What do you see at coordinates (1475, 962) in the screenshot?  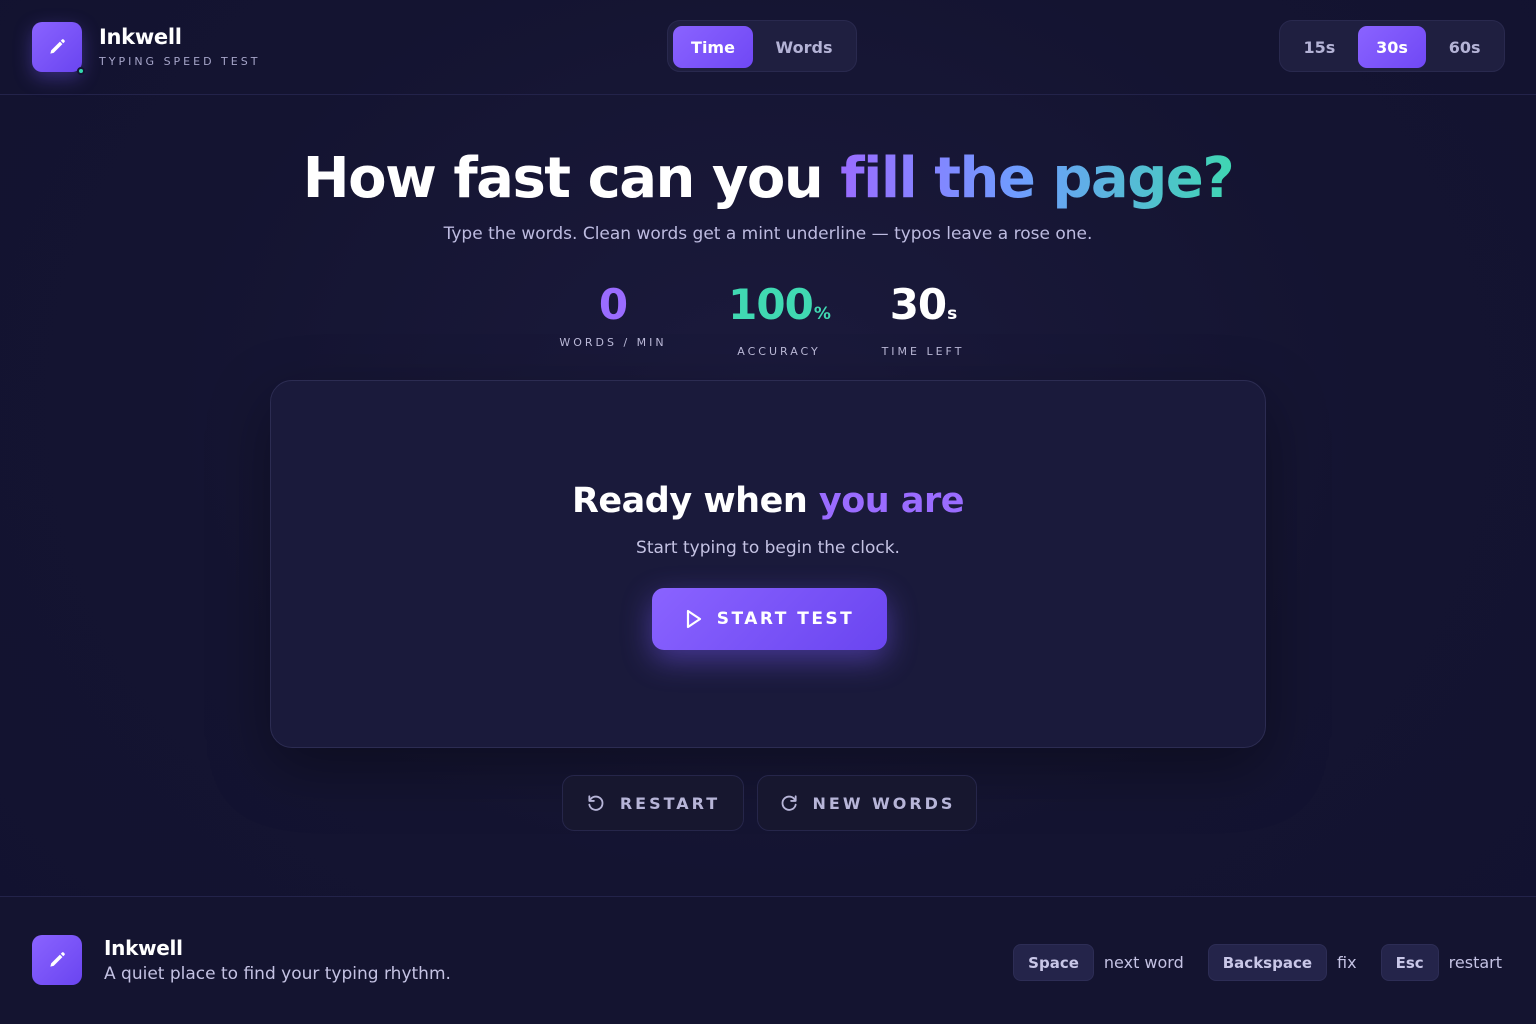 I see `shortcut-hint-esc: restart` at bounding box center [1475, 962].